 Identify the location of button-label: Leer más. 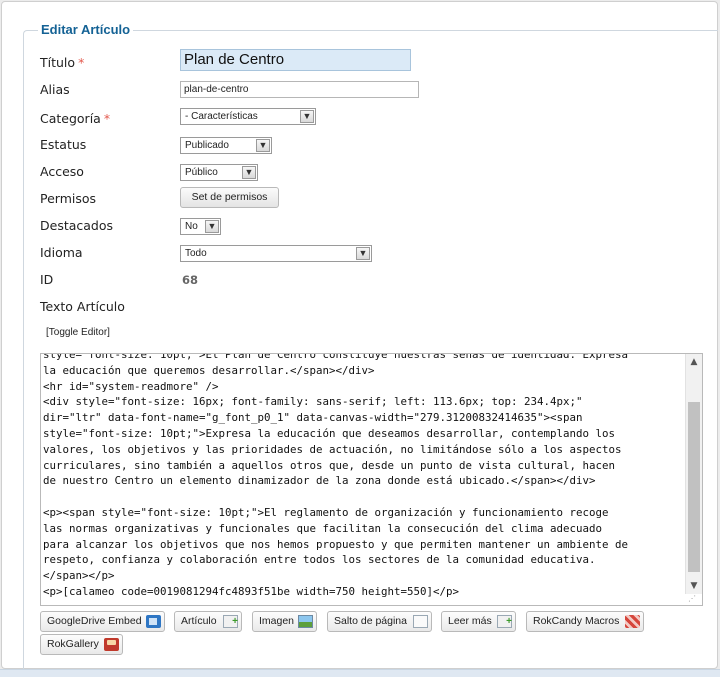
(470, 621).